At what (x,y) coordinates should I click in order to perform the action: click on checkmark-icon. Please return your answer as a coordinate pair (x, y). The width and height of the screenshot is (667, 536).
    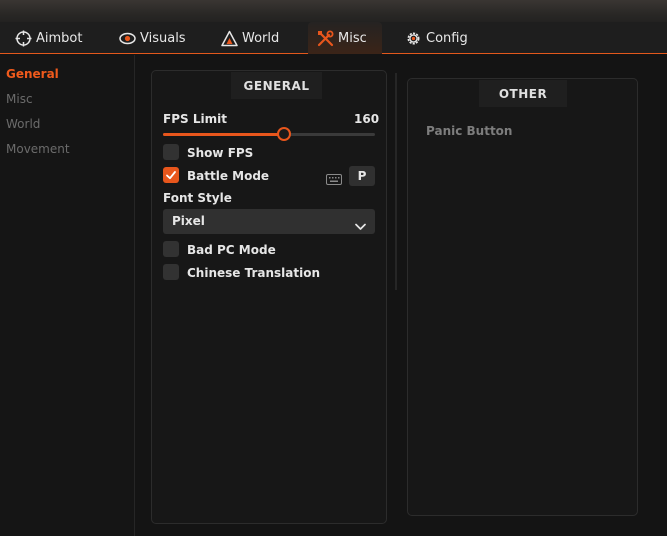
    Looking at the image, I should click on (171, 175).